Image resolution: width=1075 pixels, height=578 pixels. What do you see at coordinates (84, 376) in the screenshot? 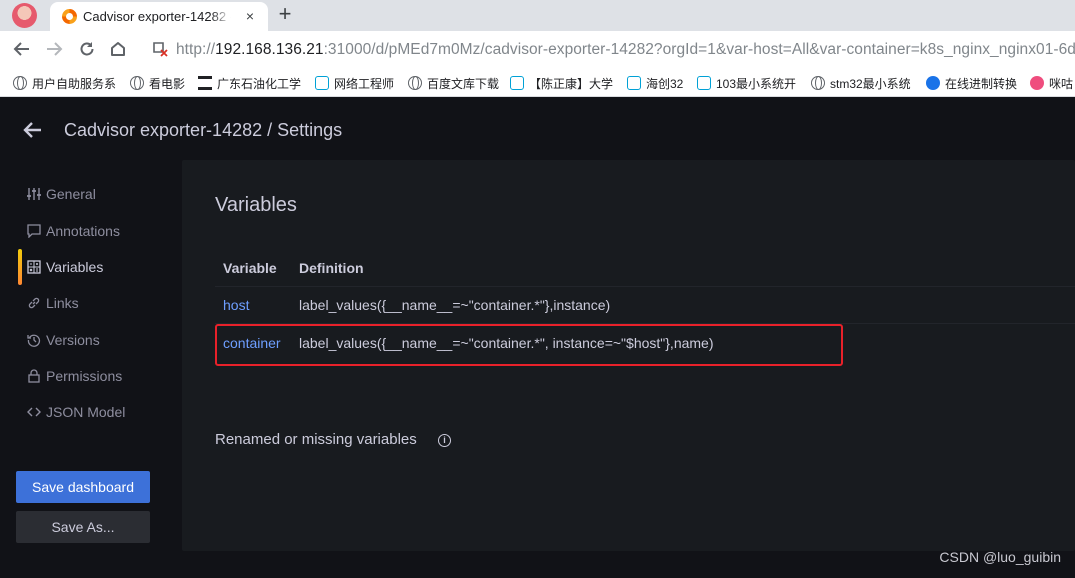
I see `sidebar-item-label: Permissions` at bounding box center [84, 376].